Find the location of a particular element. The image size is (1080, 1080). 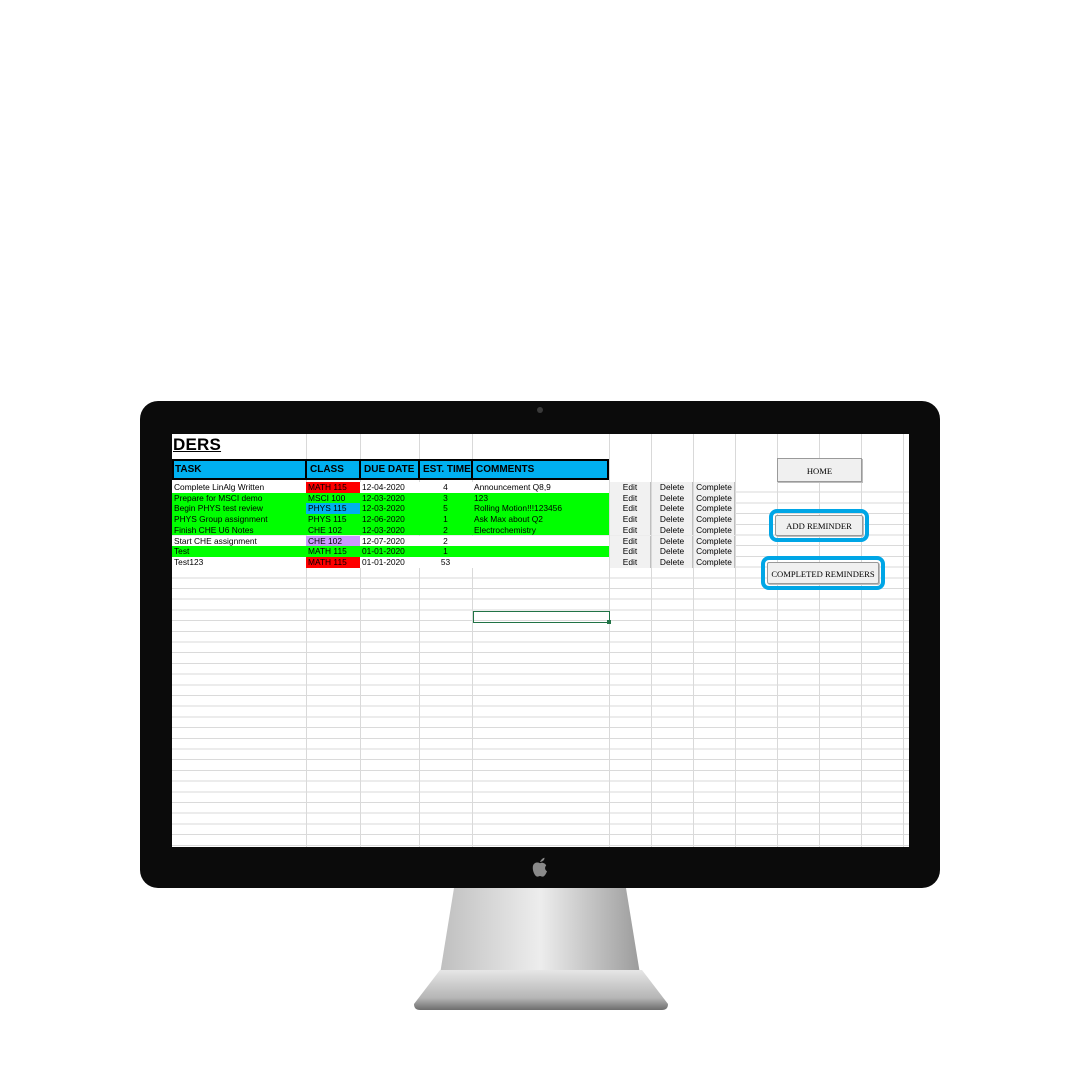

apple-logo-icon is located at coordinates (539, 867).